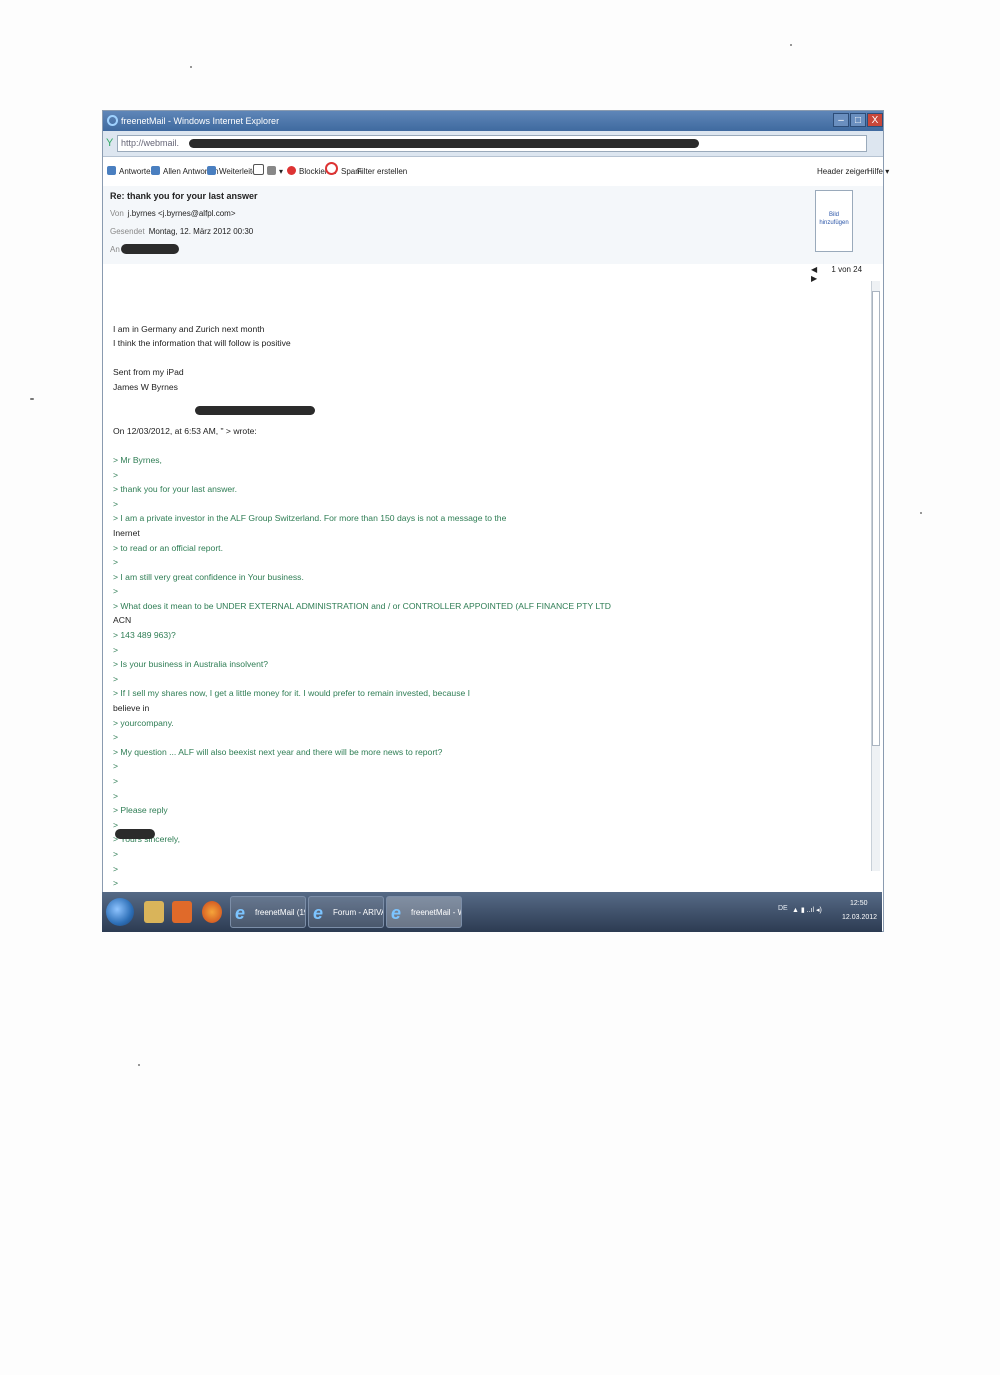 The width and height of the screenshot is (1000, 1375). Describe the element at coordinates (146, 839) in the screenshot. I see `body-line: > Yours sincerely,` at that location.